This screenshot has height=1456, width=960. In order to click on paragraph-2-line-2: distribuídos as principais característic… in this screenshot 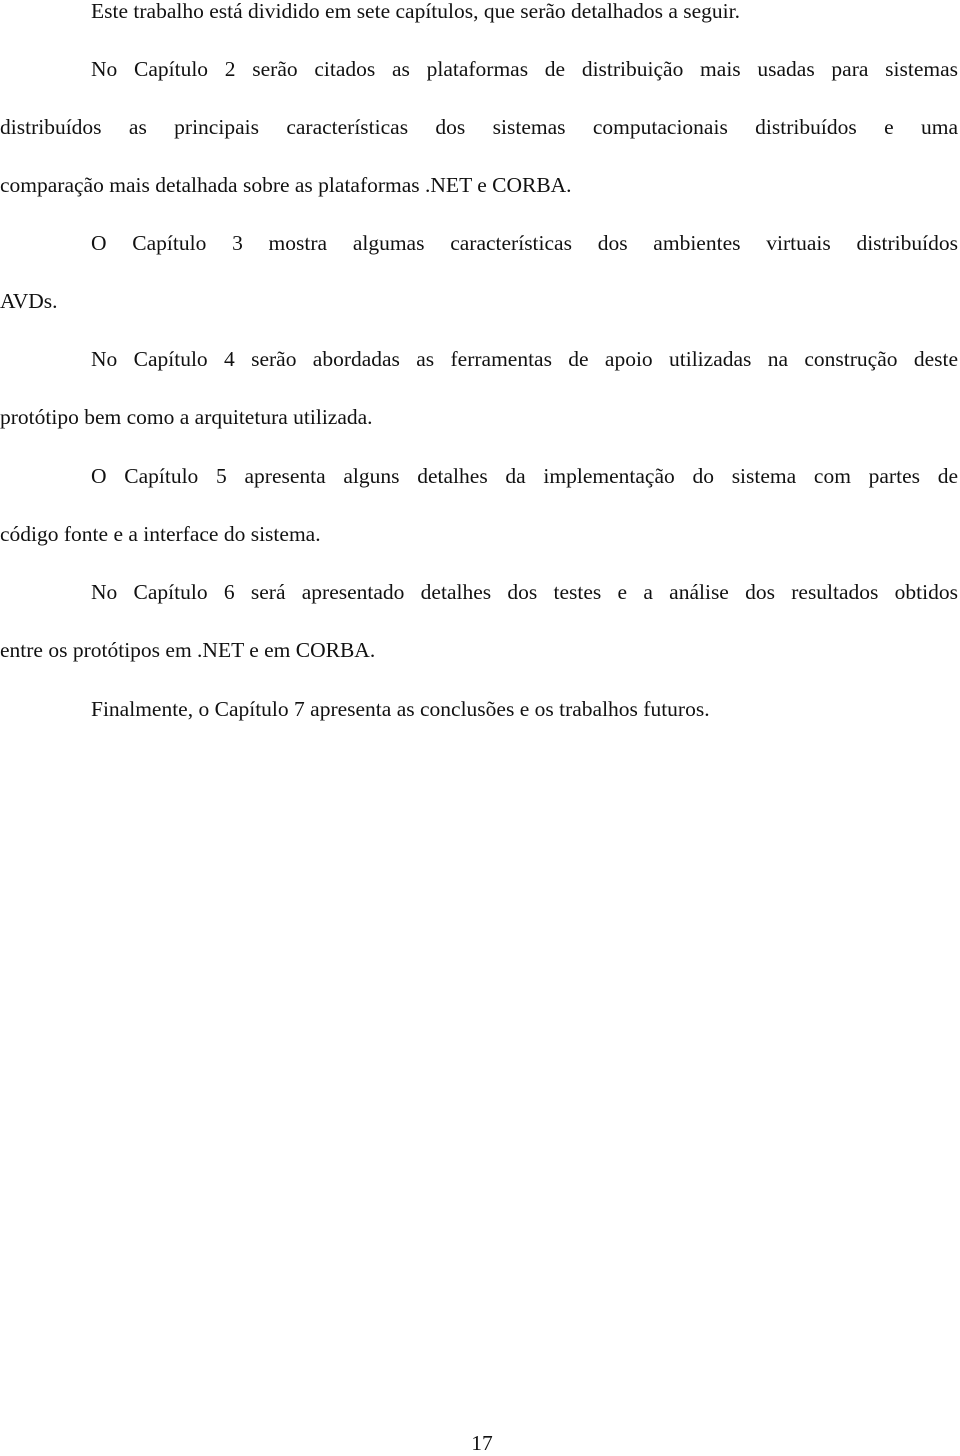, I will do `click(479, 127)`.